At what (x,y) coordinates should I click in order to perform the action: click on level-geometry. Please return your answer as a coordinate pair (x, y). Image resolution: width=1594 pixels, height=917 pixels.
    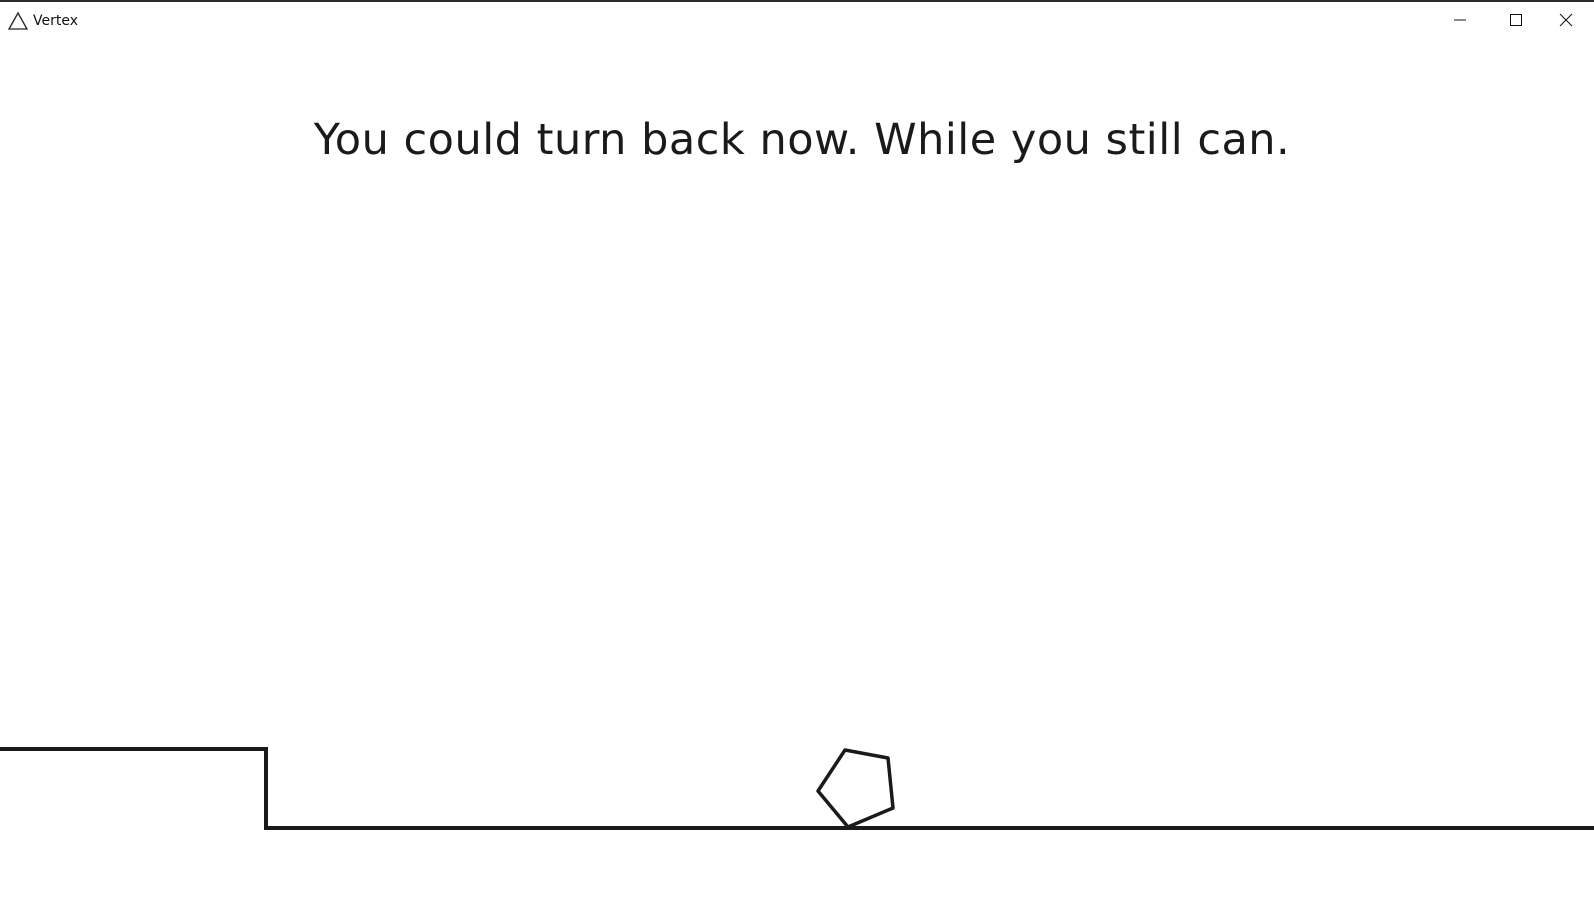
    Looking at the image, I should click on (797, 788).